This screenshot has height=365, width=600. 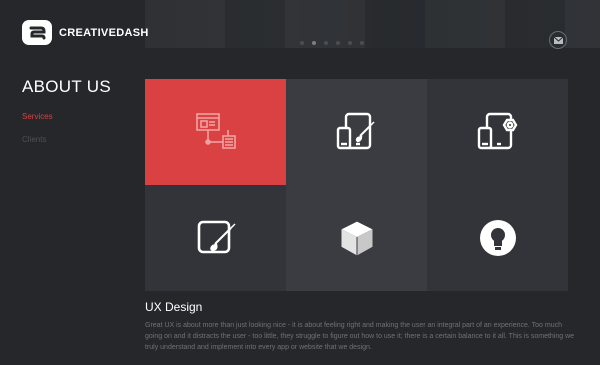 What do you see at coordinates (66, 86) in the screenshot?
I see `page-title: ABOUT US` at bounding box center [66, 86].